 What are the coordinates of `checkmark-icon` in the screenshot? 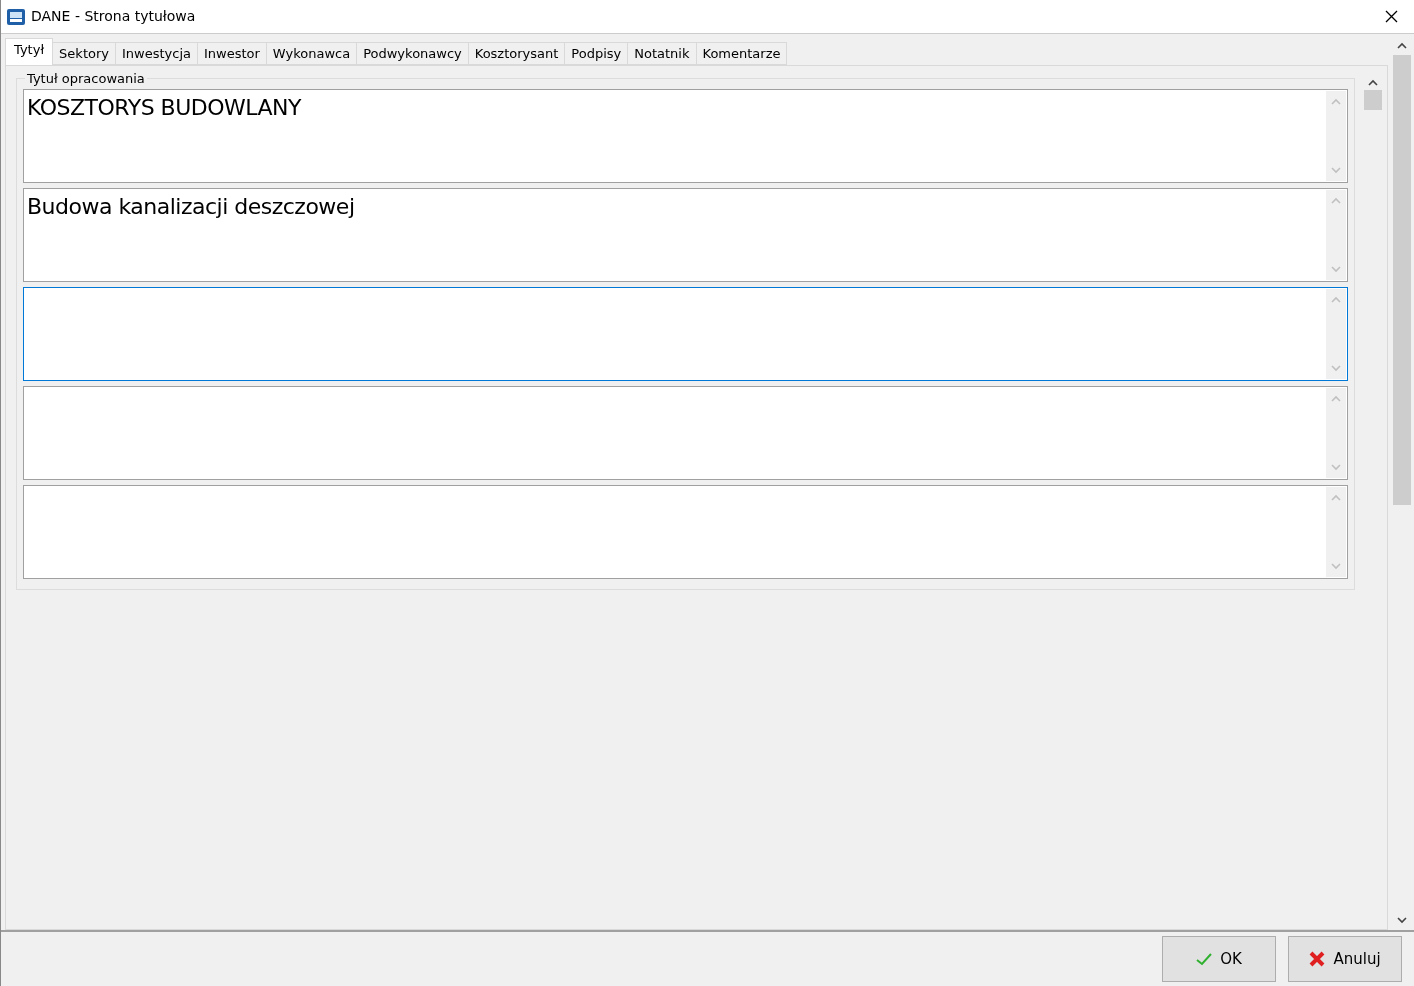 It's located at (1204, 959).